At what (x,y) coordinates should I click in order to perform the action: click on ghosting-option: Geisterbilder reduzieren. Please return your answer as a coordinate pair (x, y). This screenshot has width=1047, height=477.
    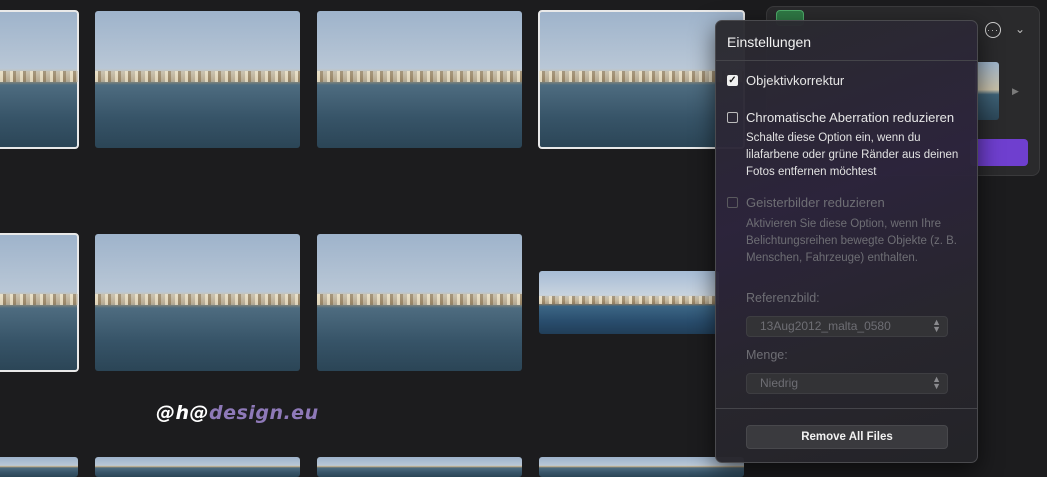
    Looking at the image, I should click on (806, 202).